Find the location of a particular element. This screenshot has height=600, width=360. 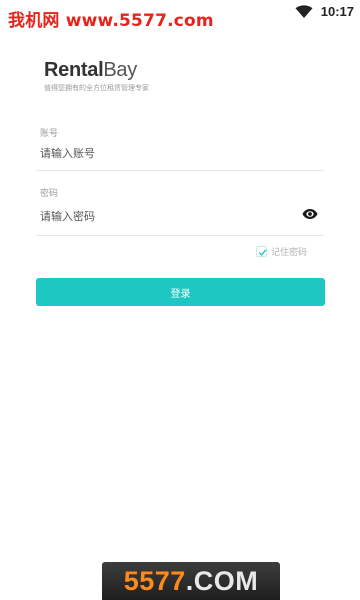

account-field: 账号 is located at coordinates (180, 148).